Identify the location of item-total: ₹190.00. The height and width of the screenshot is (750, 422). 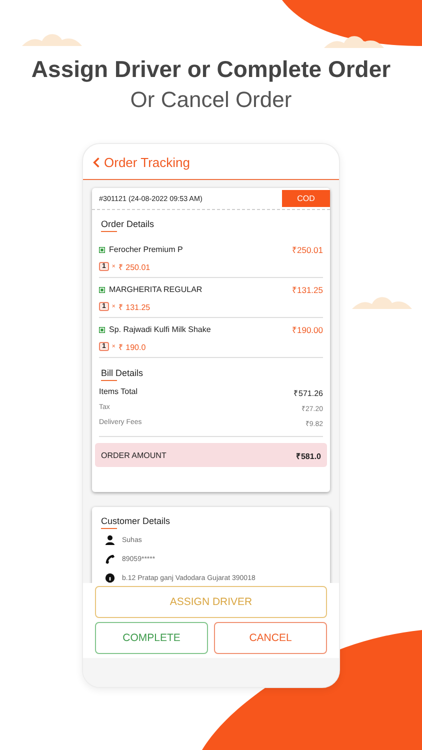
(307, 329).